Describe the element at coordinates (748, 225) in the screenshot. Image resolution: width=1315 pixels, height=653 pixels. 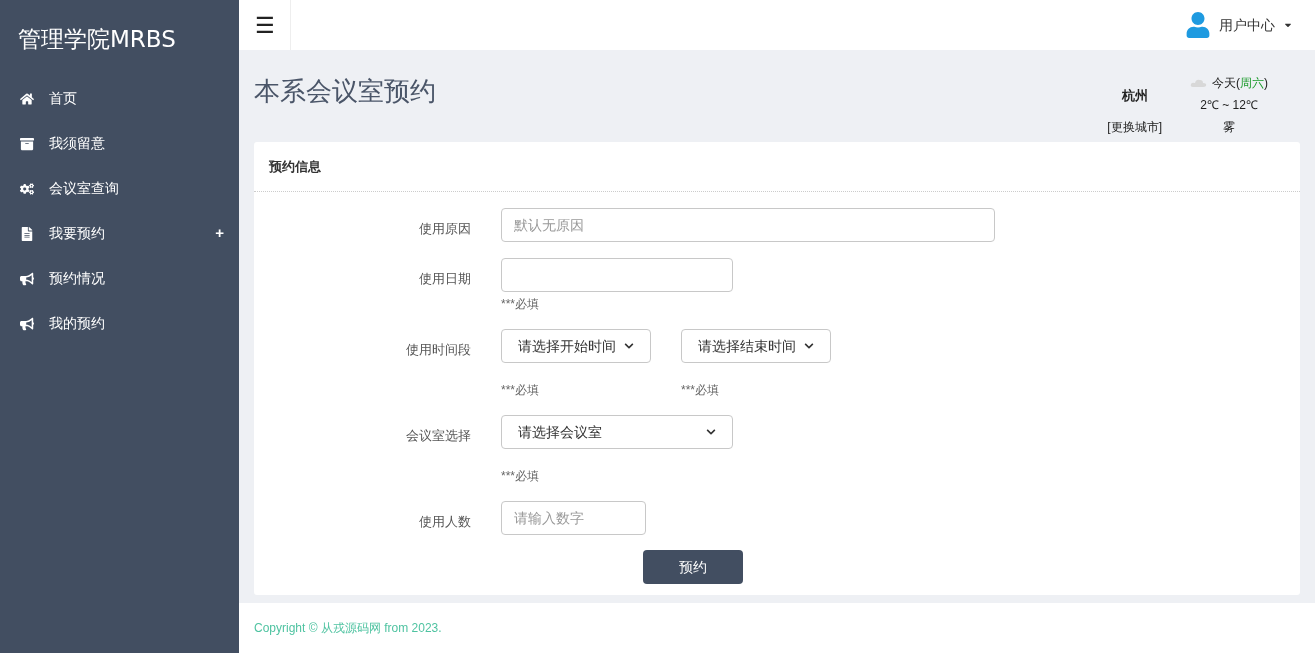
I see `input-field: 默认无原因` at that location.